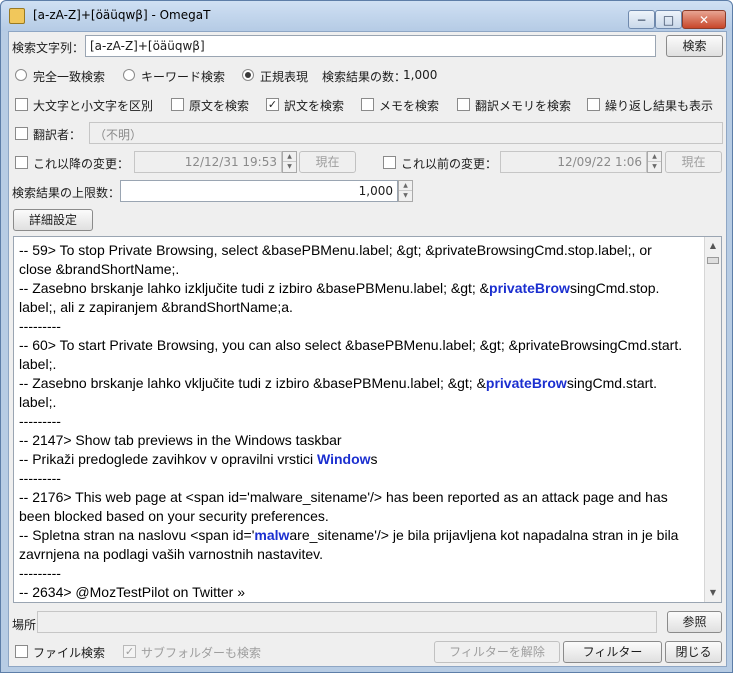 This screenshot has height=673, width=733. I want to click on result-text-segment: singCmd.start., so click(612, 383).